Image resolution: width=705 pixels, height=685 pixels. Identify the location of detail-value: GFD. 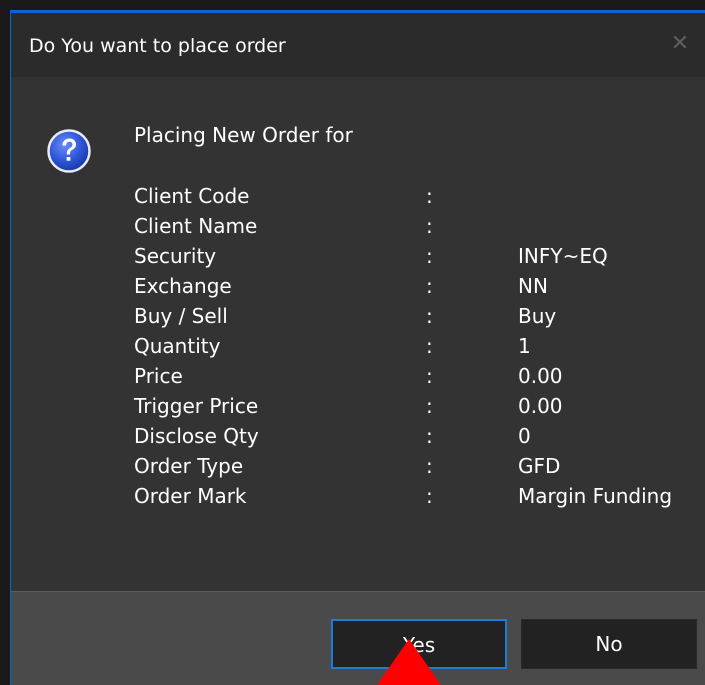
(539, 466).